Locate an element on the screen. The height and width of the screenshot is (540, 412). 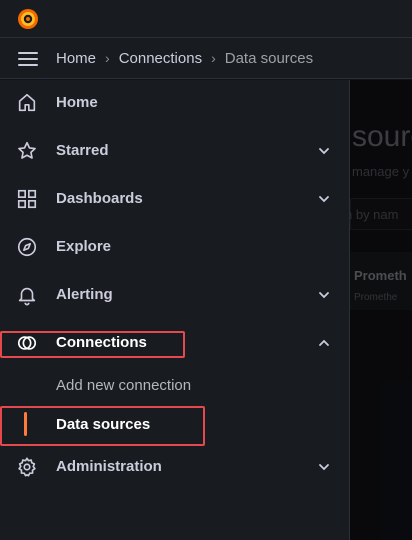
sidebar-item-connections: Connections is located at coordinates (175, 343).